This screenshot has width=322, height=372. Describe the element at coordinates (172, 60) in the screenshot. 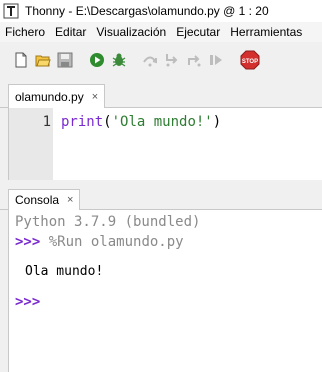

I see `step-into-icon` at that location.